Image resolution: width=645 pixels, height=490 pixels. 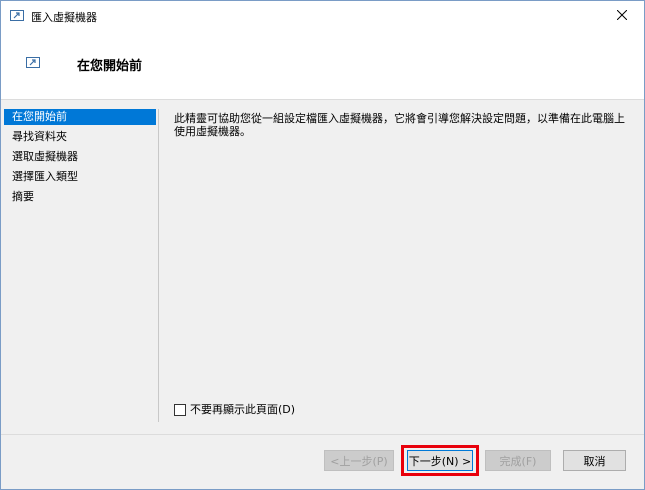 What do you see at coordinates (440, 460) in the screenshot?
I see `next-button: 下一步(N) >` at bounding box center [440, 460].